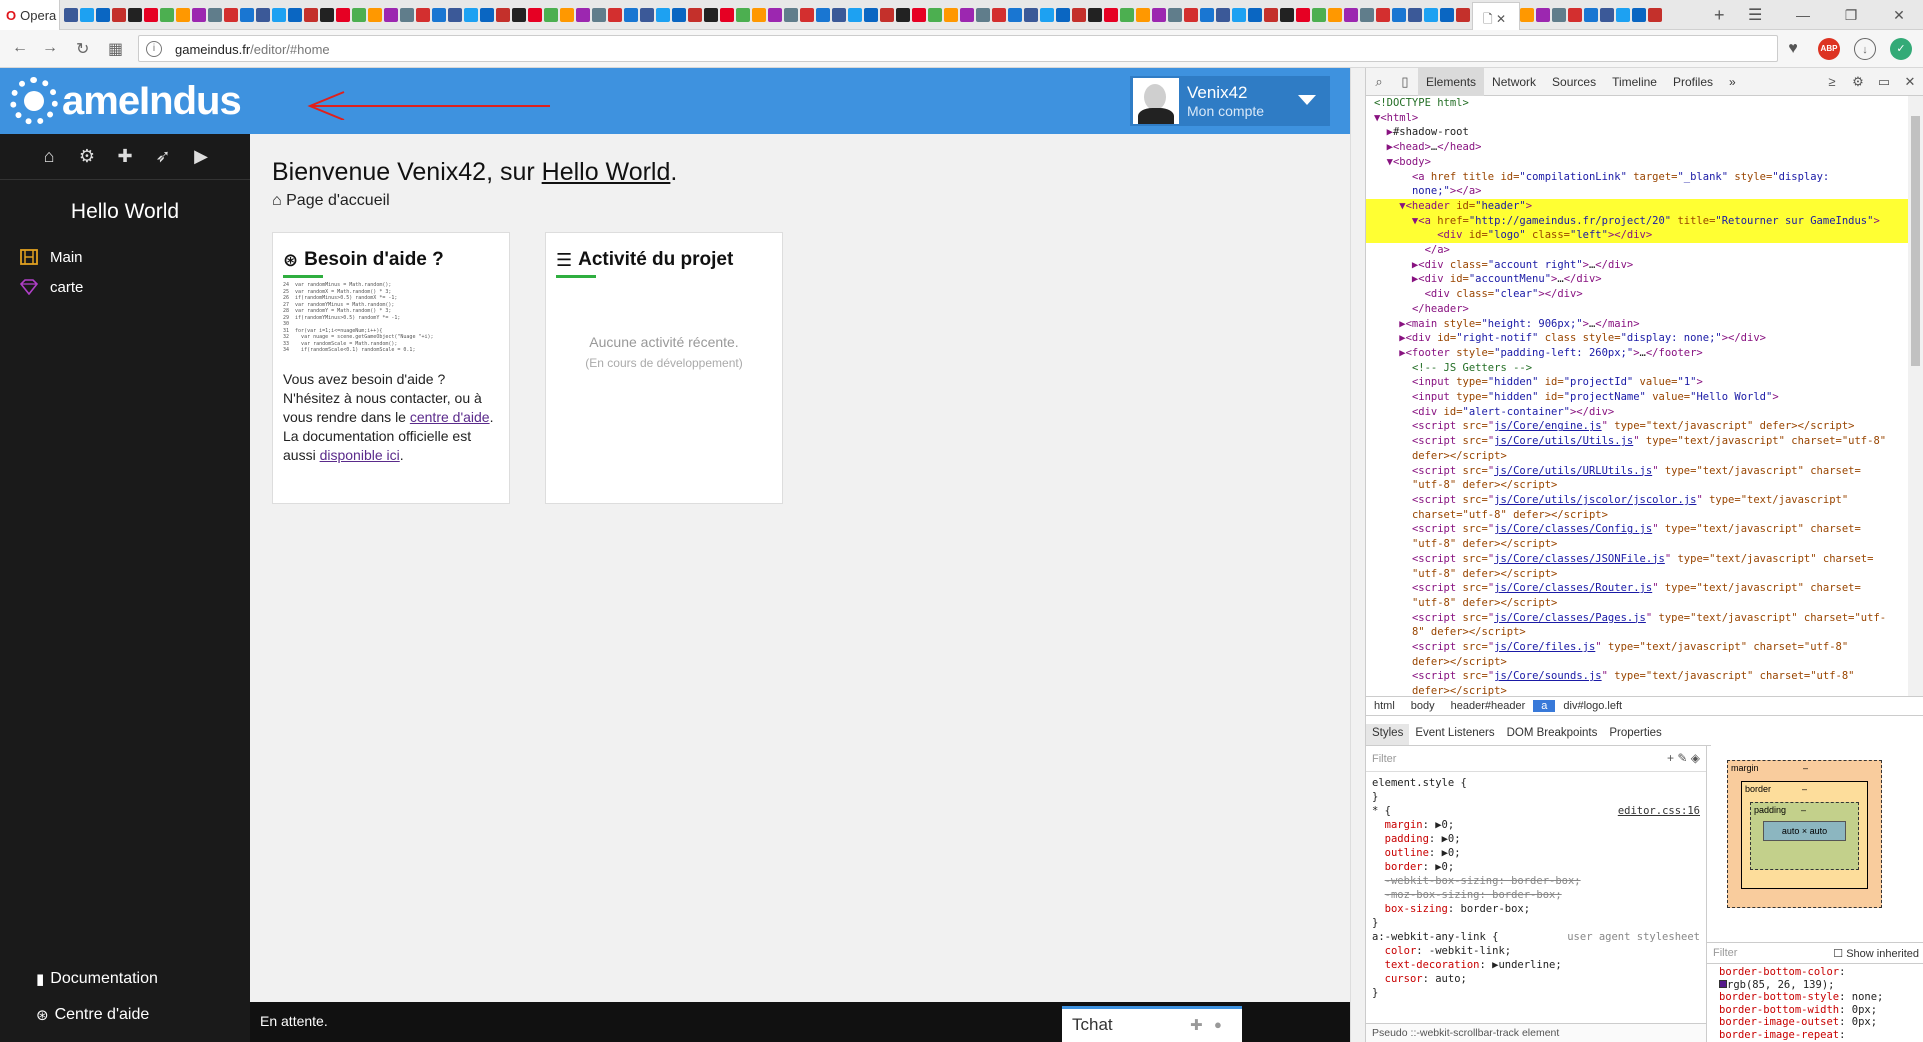 The width and height of the screenshot is (1923, 1042). Describe the element at coordinates (1488, 706) in the screenshot. I see `crumb-header: header#header` at that location.